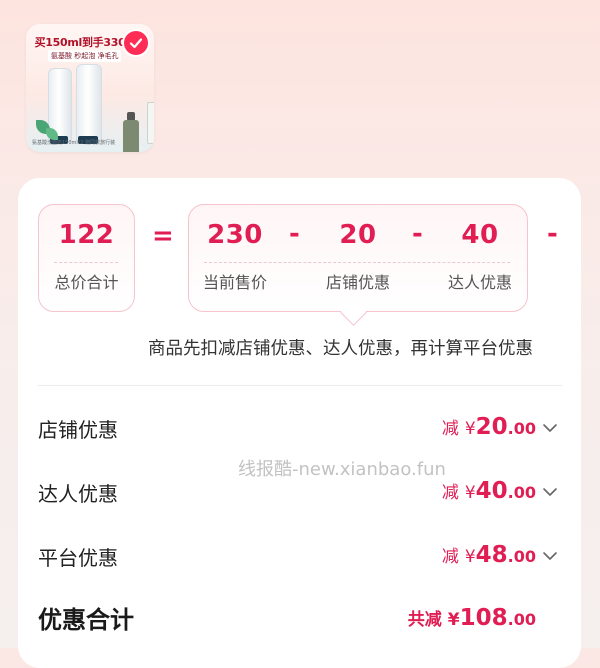  Describe the element at coordinates (136, 43) in the screenshot. I see `selected-check-icon` at that location.